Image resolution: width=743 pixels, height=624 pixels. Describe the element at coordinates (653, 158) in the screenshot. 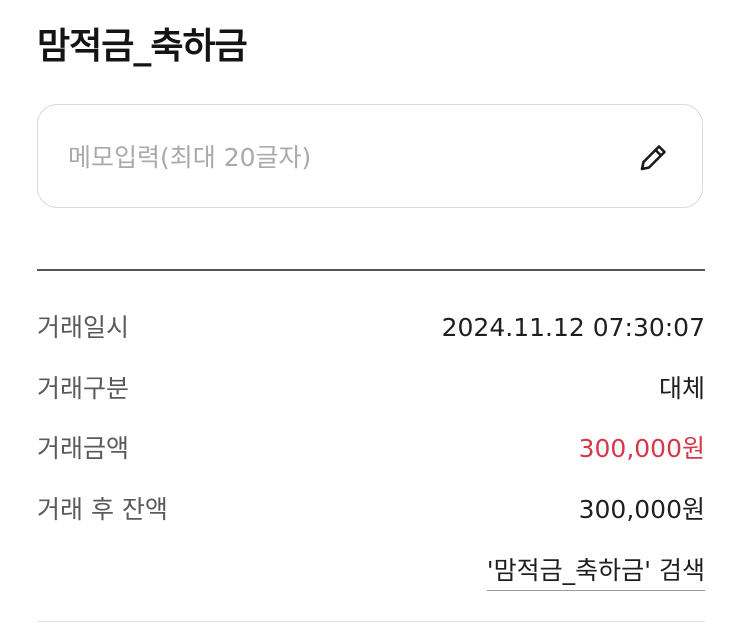

I see `pencil-icon` at that location.